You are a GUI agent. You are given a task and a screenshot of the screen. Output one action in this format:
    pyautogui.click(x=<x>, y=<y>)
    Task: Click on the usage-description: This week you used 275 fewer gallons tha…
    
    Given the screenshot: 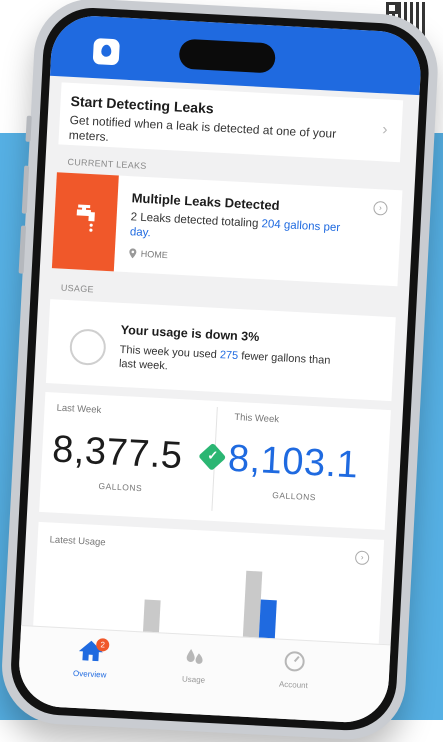 What is the action you would take?
    pyautogui.click(x=224, y=358)
    